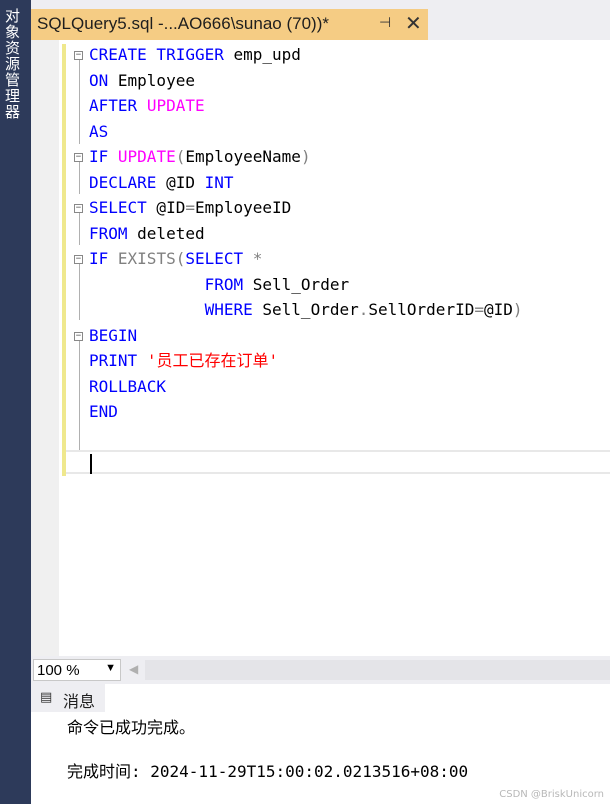 The image size is (610, 804). Describe the element at coordinates (195, 55) in the screenshot. I see `code-line: CREATE TRIGGER emp_upd` at that location.